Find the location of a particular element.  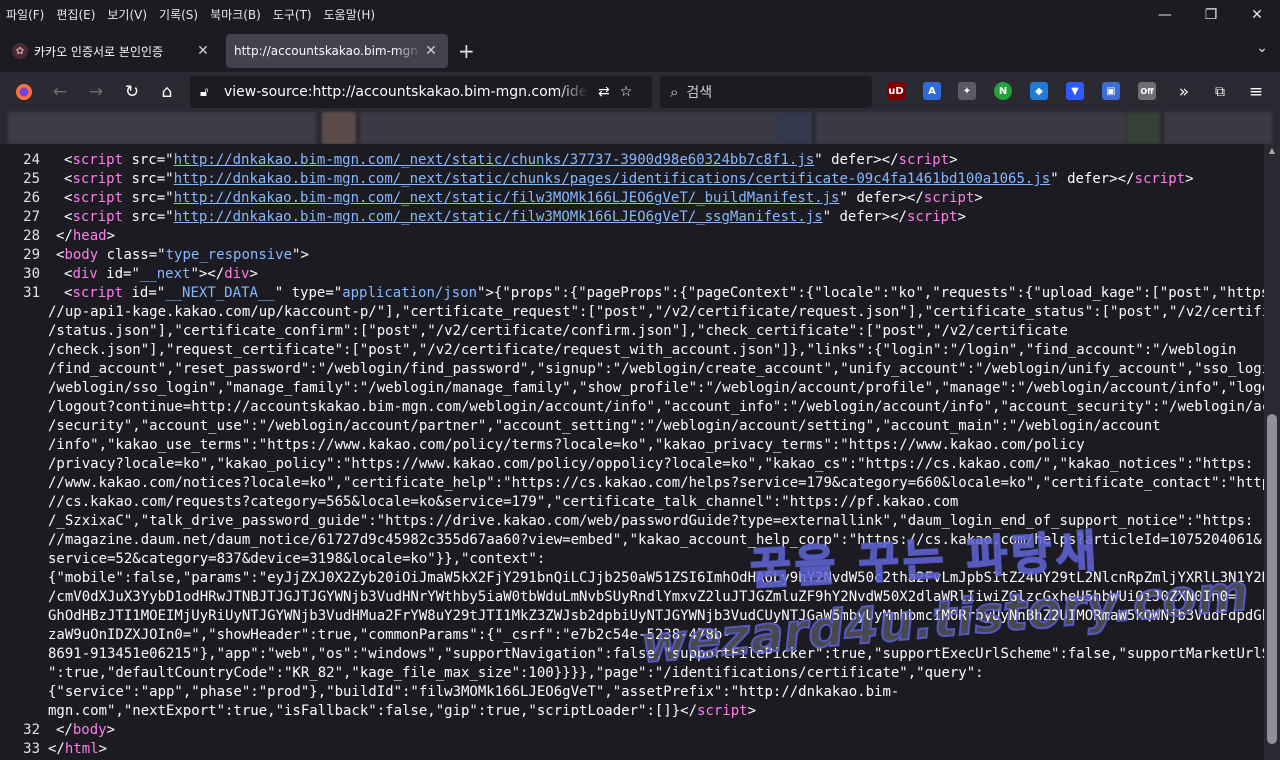

puzzle-extension-icon: ✦ is located at coordinates (967, 91).